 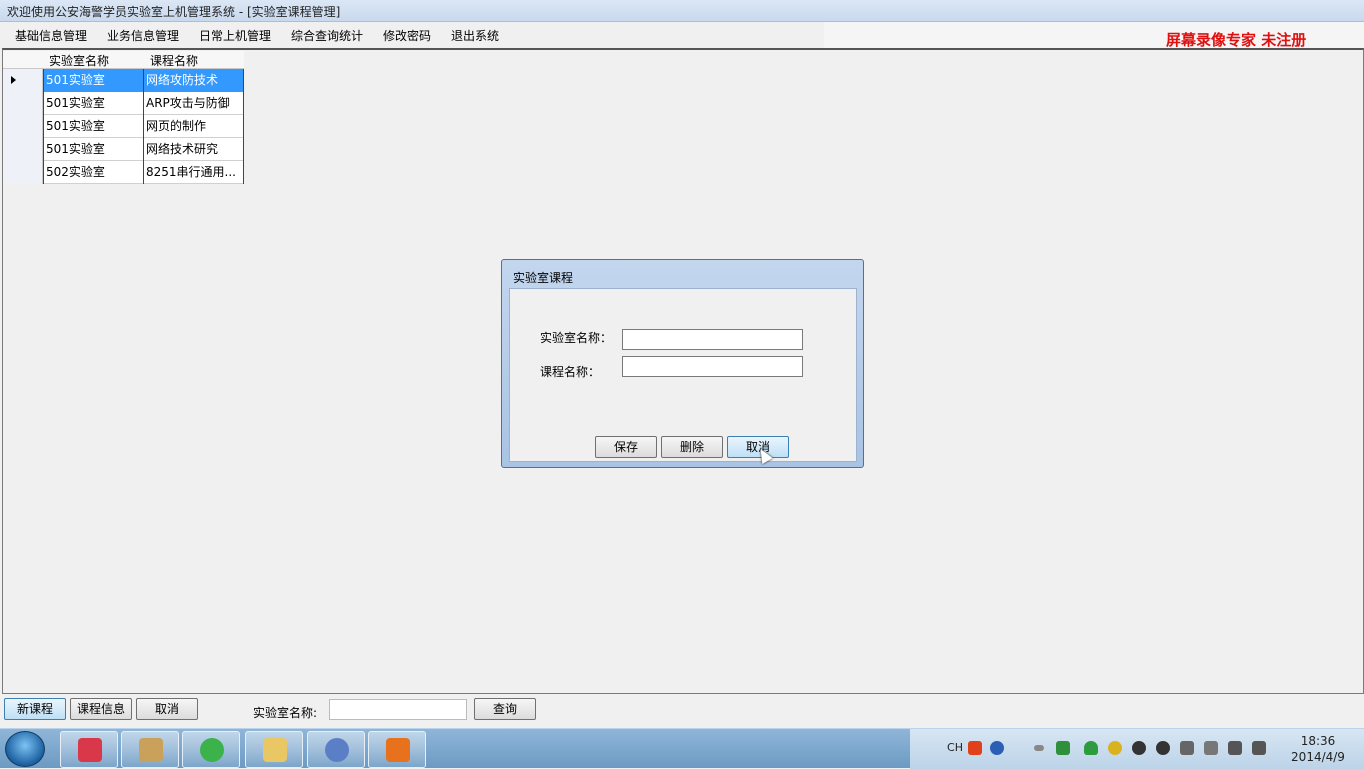 I want to click on device-icon, so click(x=1211, y=748).